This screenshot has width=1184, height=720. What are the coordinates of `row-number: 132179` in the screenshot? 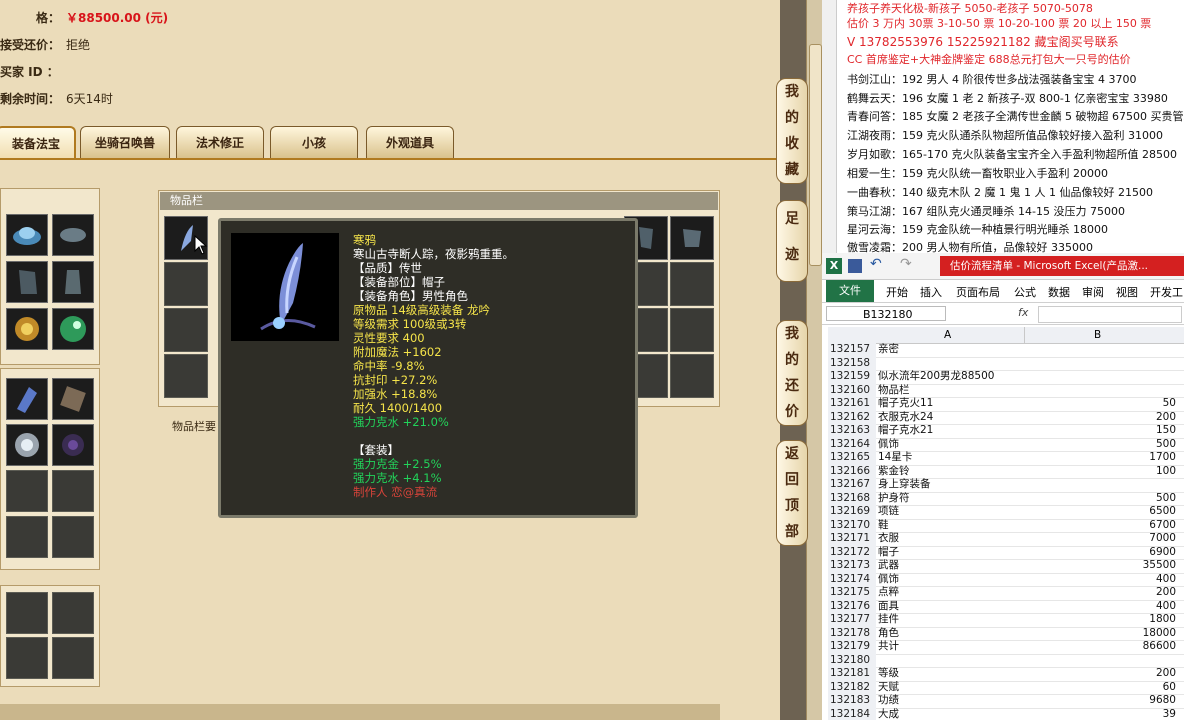 It's located at (852, 647).